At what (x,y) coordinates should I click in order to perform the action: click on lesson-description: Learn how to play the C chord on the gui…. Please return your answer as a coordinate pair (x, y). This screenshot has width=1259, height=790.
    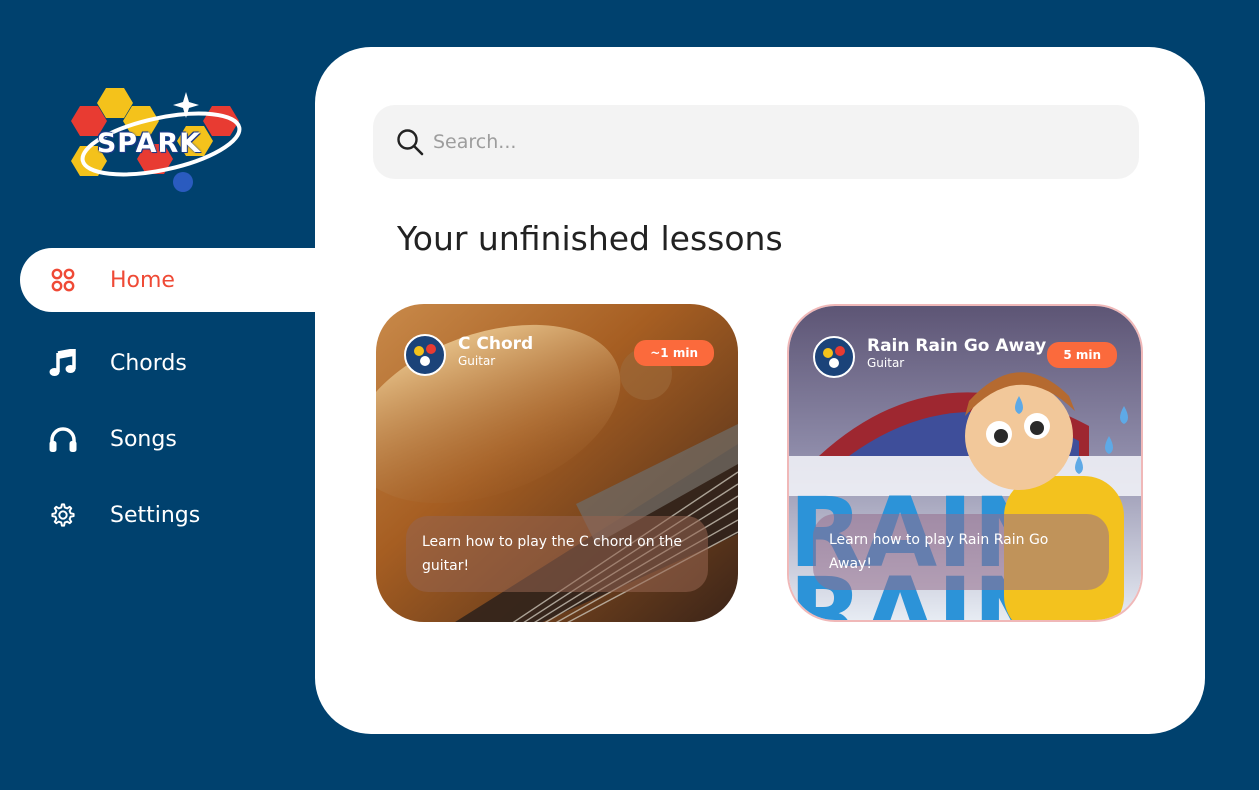
    Looking at the image, I should click on (557, 554).